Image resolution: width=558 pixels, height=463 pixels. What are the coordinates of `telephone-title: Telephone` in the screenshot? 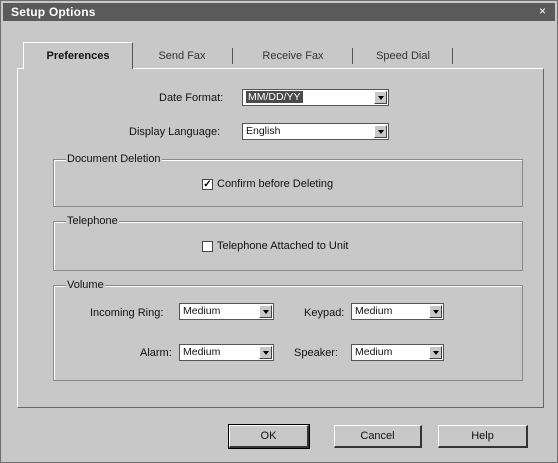 It's located at (92, 221).